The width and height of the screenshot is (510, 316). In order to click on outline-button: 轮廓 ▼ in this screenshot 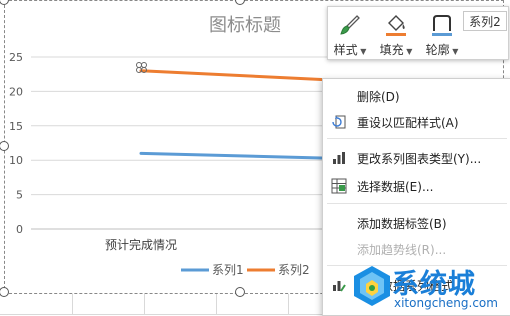, I will do `click(442, 34)`.